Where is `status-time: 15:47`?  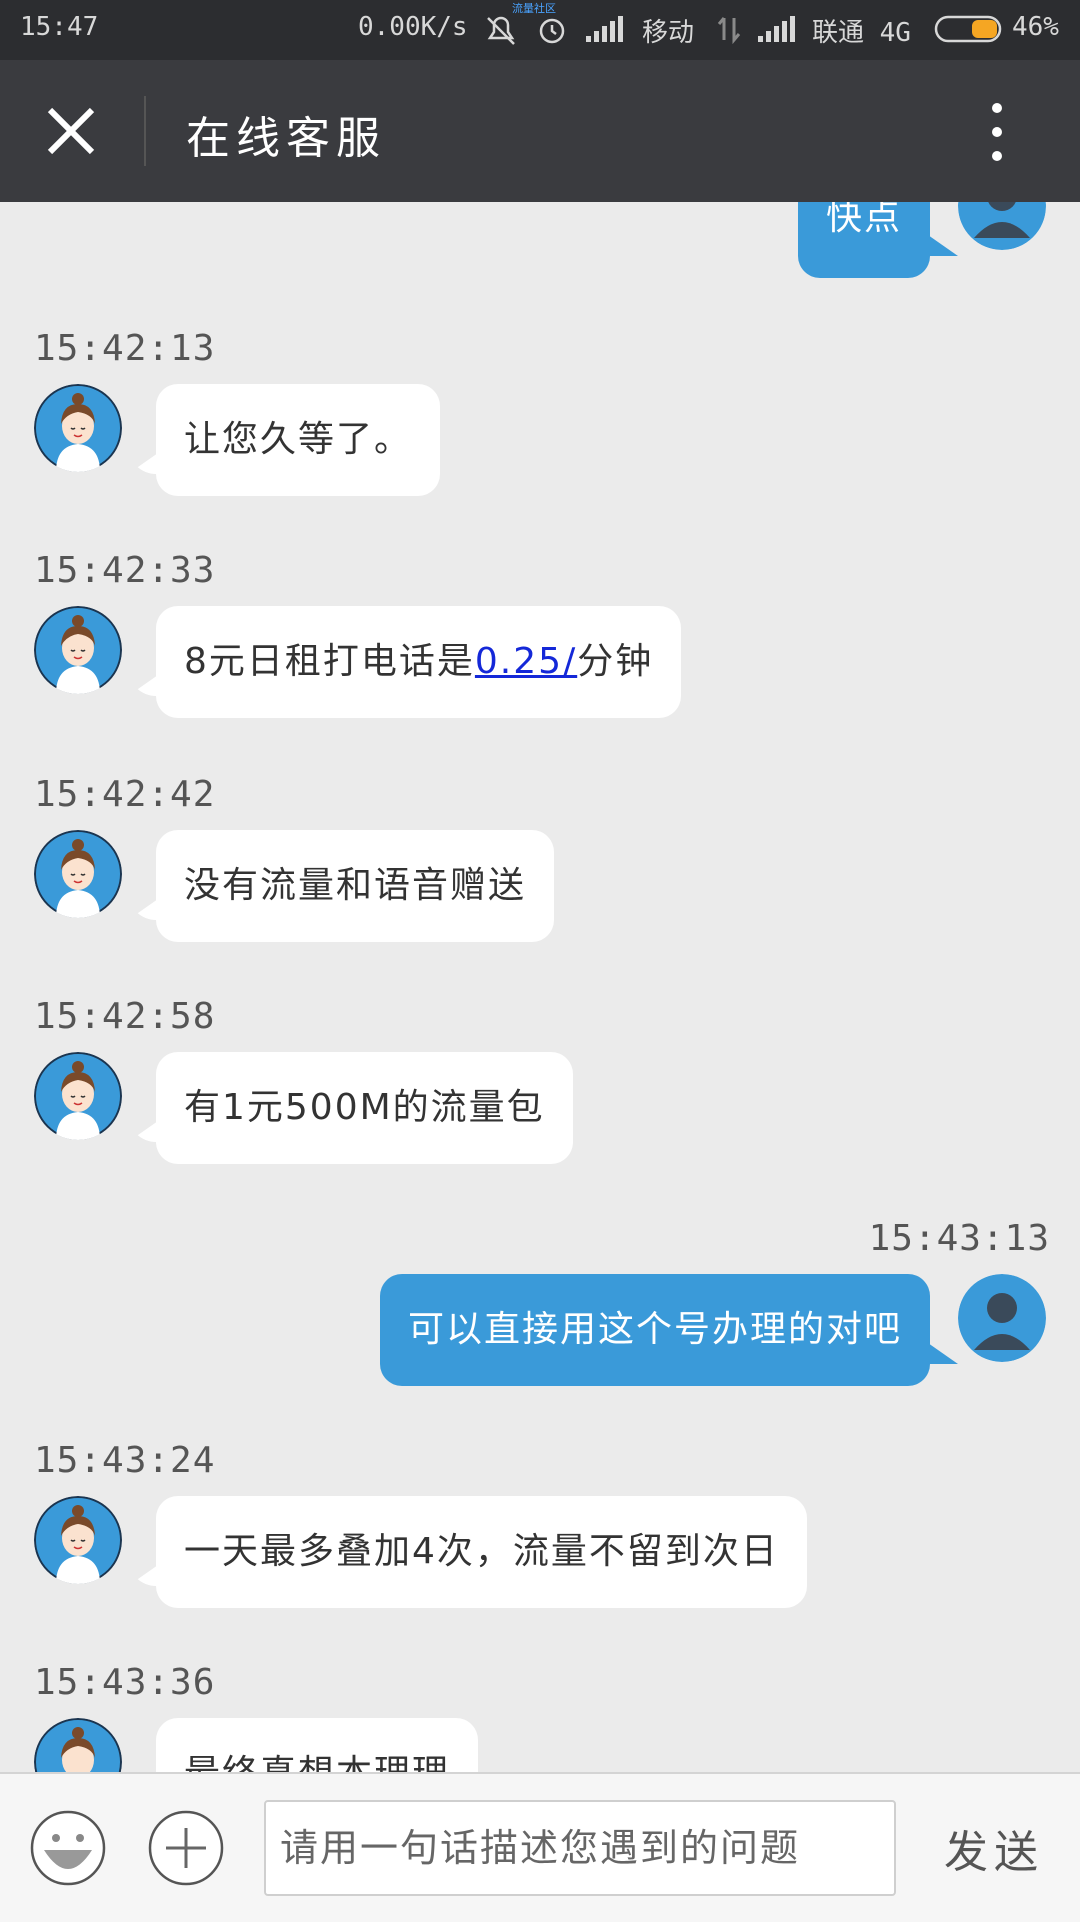 status-time: 15:47 is located at coordinates (59, 27).